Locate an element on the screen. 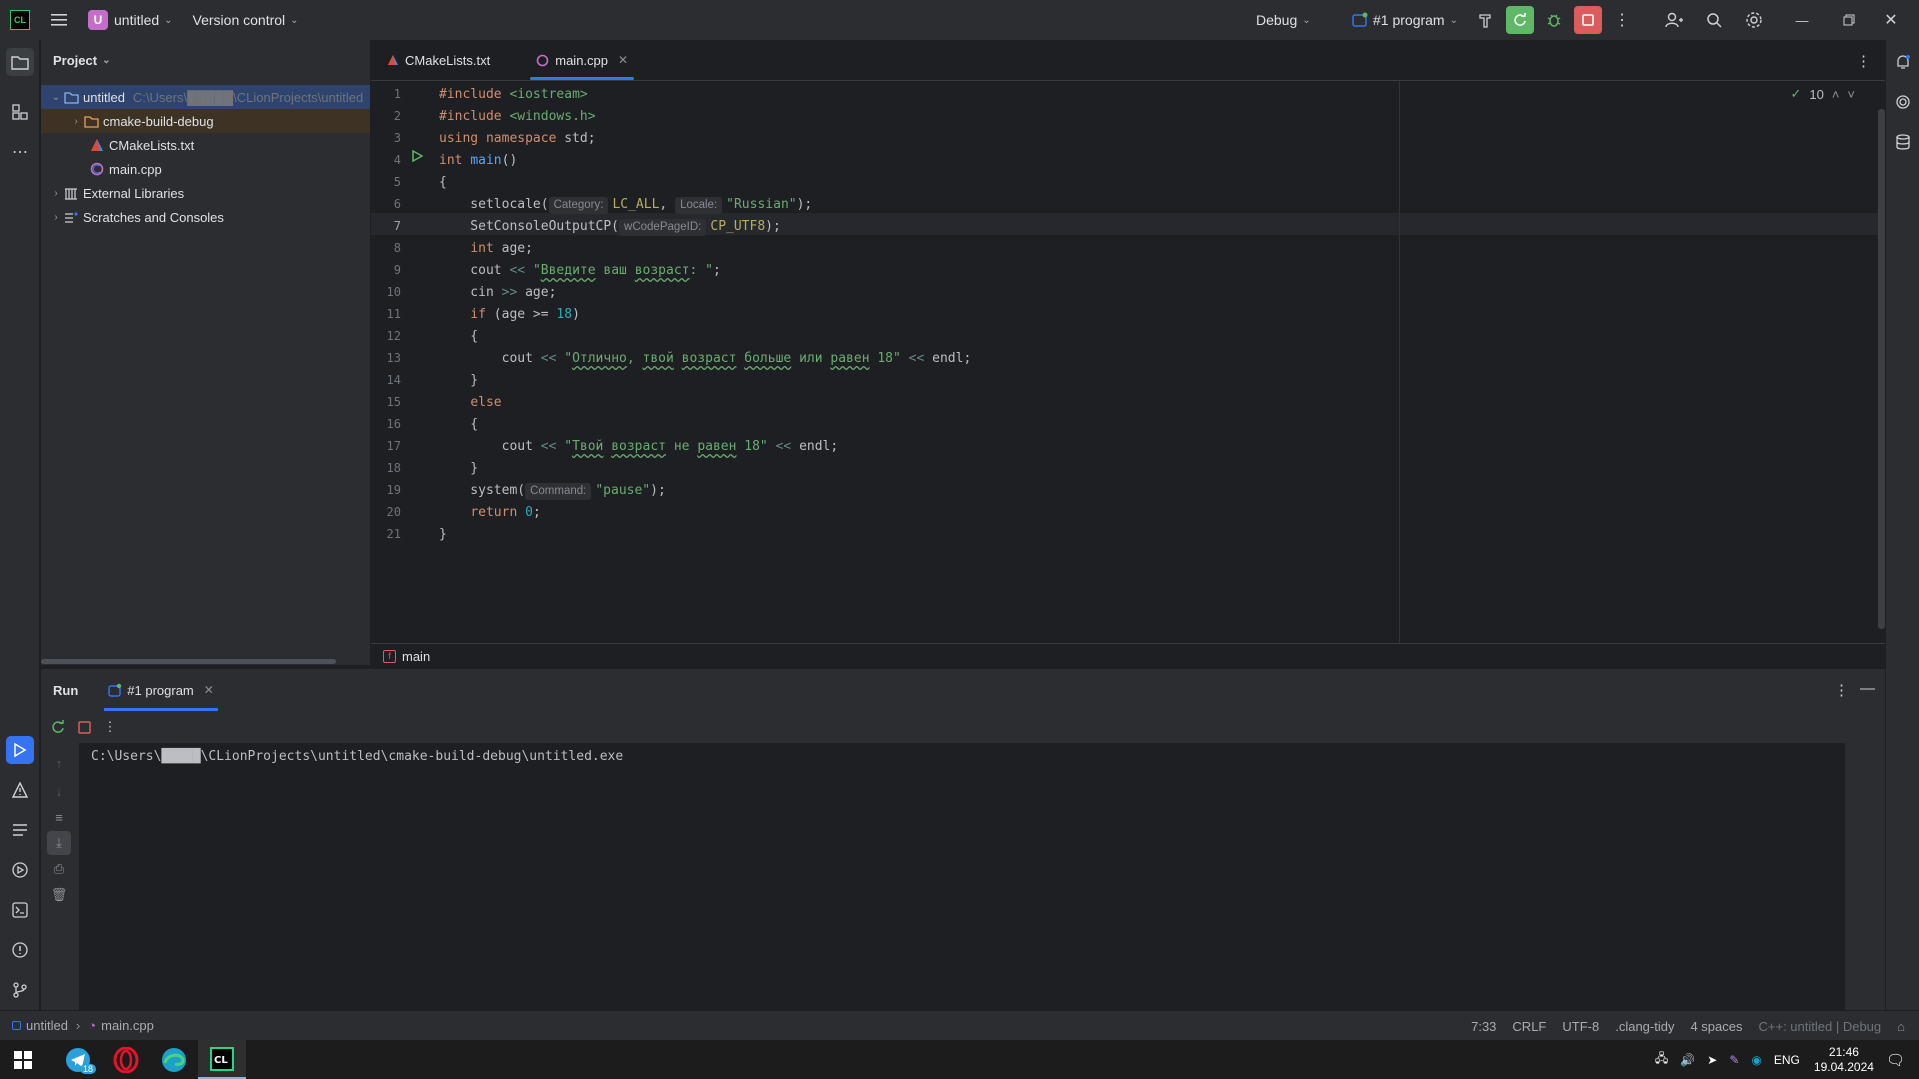  close-window-button: ✕ is located at coordinates (1891, 20).